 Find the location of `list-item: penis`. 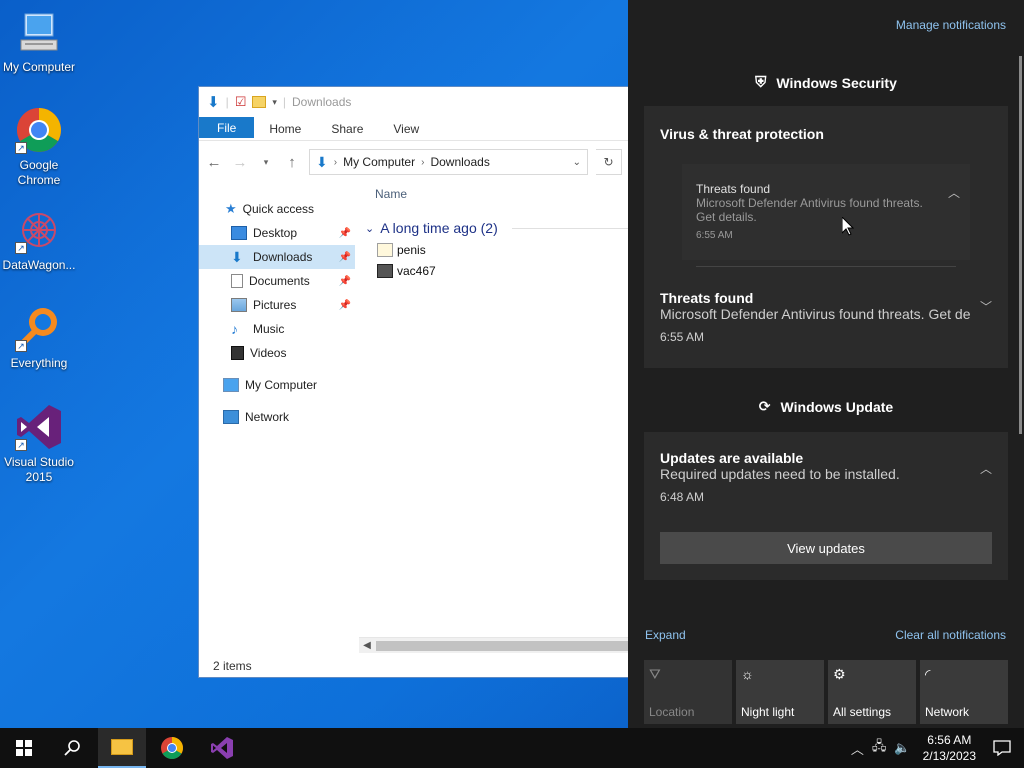

list-item: penis is located at coordinates (494, 249).